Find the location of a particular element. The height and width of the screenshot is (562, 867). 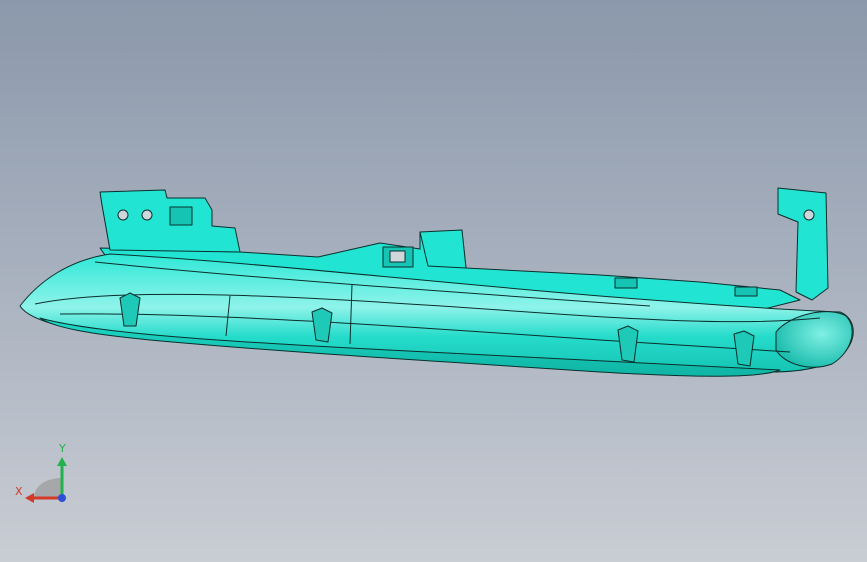

y-axis-arrow-icon is located at coordinates (62, 461).